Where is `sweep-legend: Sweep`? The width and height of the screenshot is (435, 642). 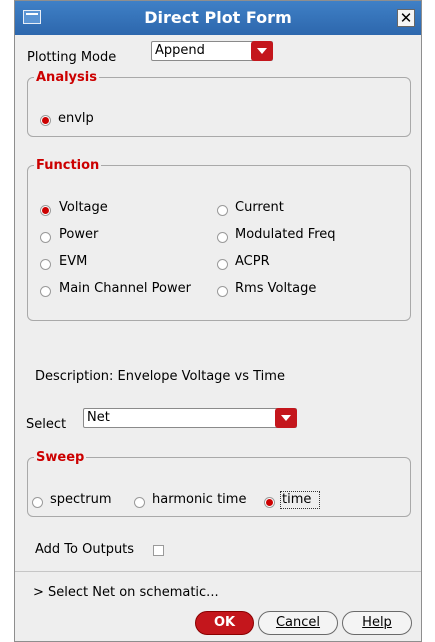
sweep-legend: Sweep is located at coordinates (60, 457).